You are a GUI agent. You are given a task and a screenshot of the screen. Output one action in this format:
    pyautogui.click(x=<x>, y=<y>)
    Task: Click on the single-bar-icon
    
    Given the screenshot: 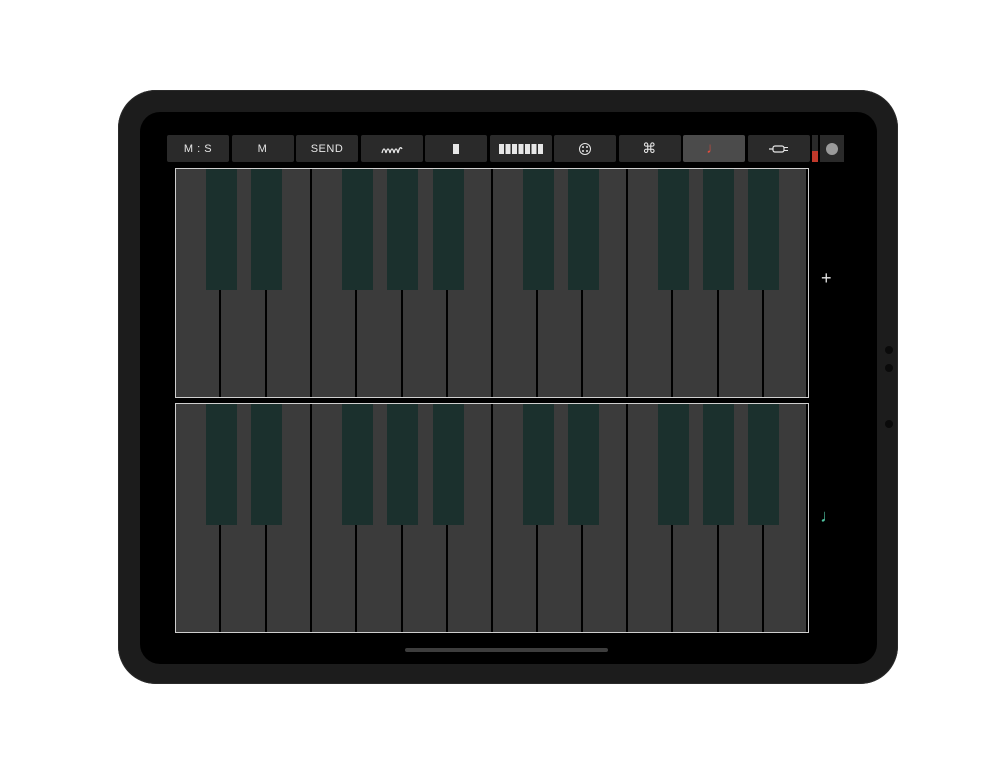 What is the action you would take?
    pyautogui.click(x=456, y=149)
    